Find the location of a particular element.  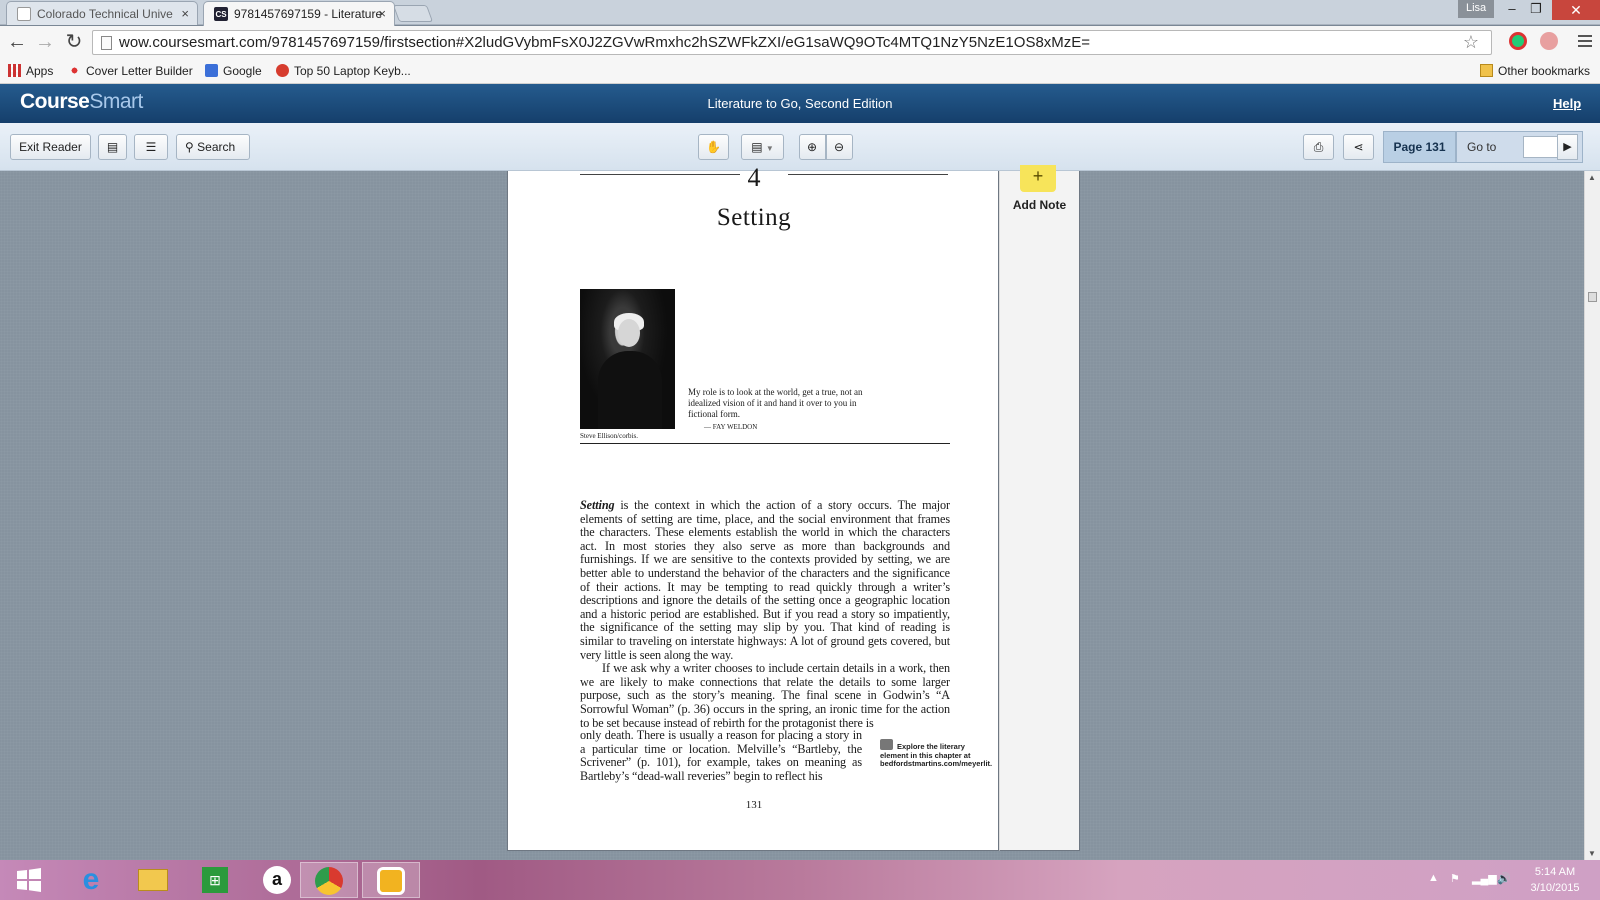

bookmark-google: Google is located at coordinates (233, 71).